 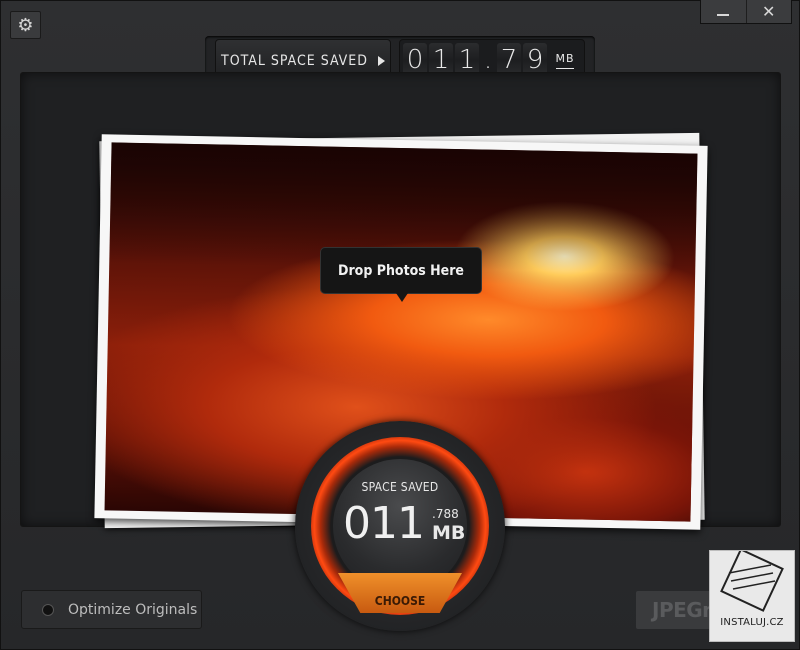 I want to click on window-controls: ✕, so click(x=746, y=12).